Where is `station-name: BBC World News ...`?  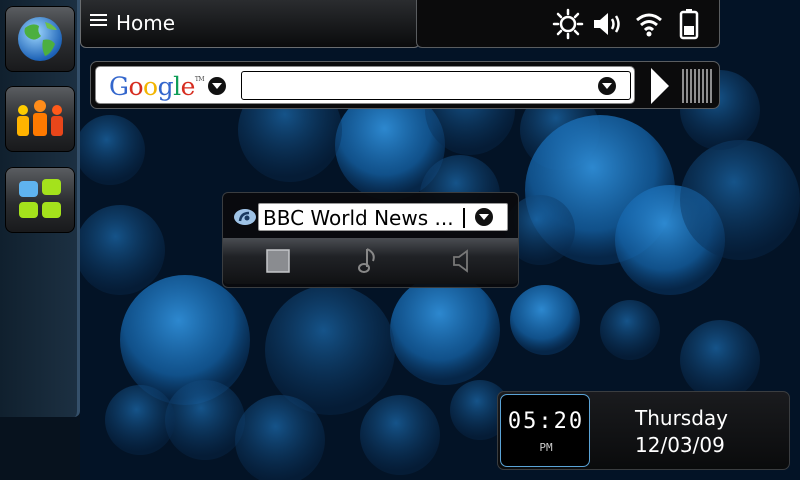 station-name: BBC World News ... is located at coordinates (358, 218).